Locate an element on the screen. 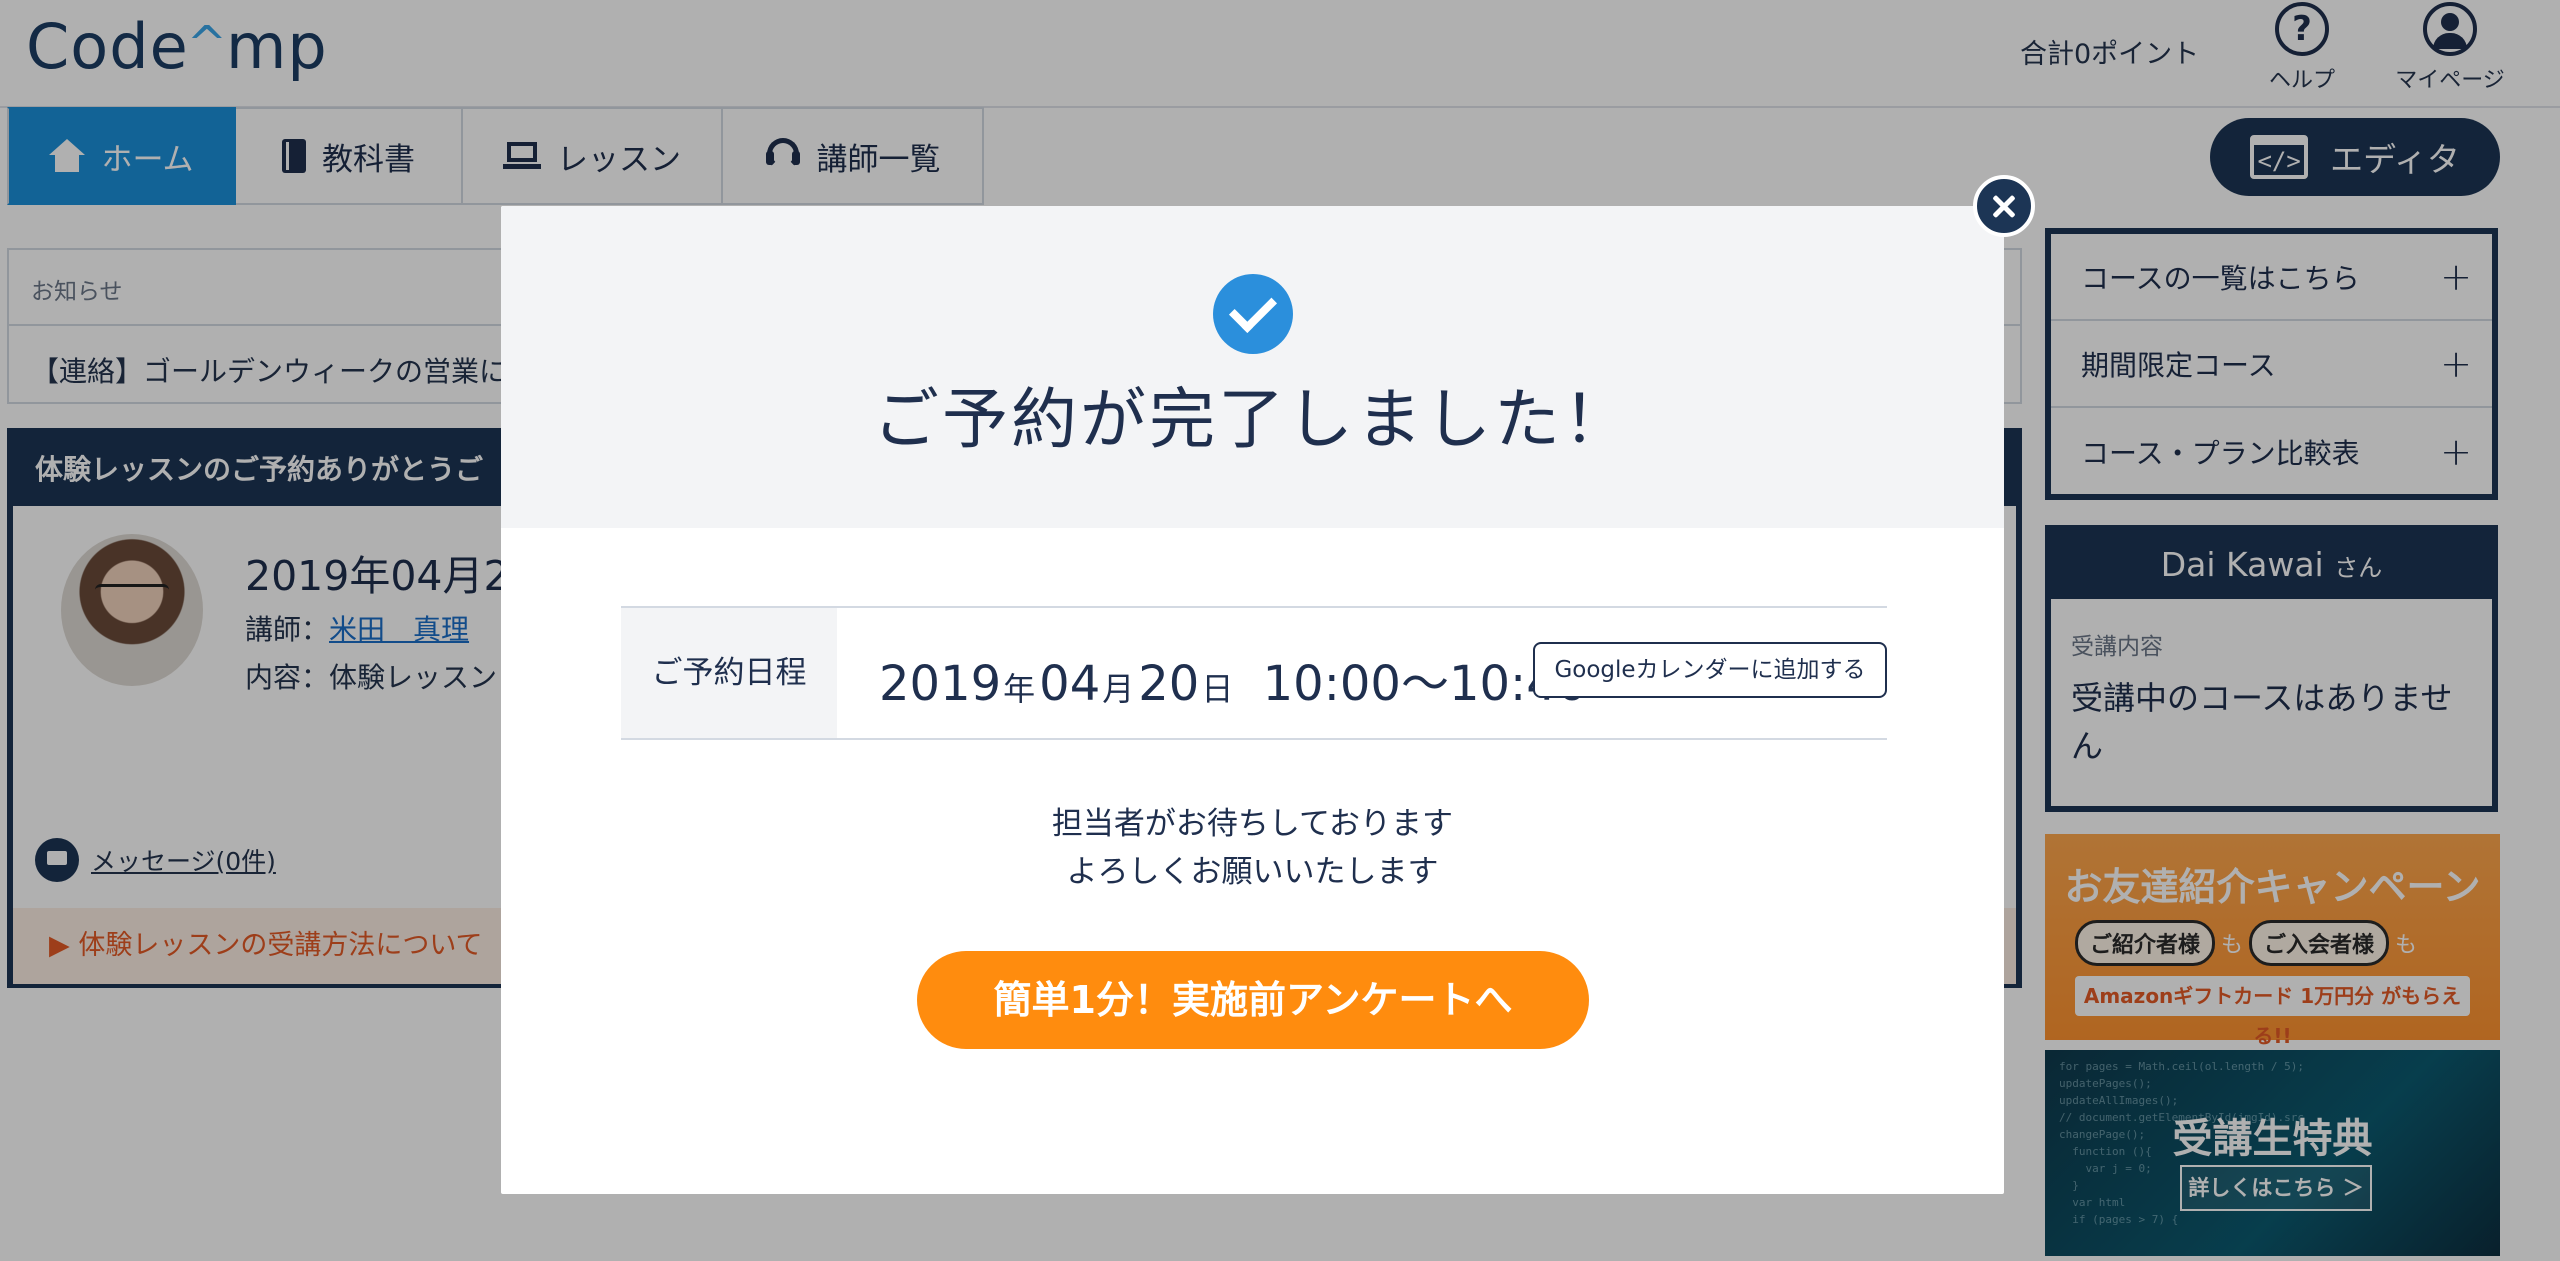  year-unit: 年 is located at coordinates (1019, 689).